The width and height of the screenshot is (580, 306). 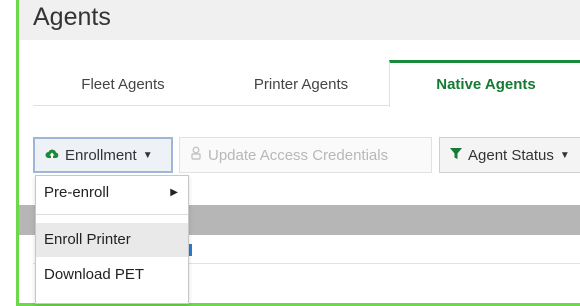 I want to click on update-access-credentials-label: Update Access Credentials, so click(x=298, y=155).